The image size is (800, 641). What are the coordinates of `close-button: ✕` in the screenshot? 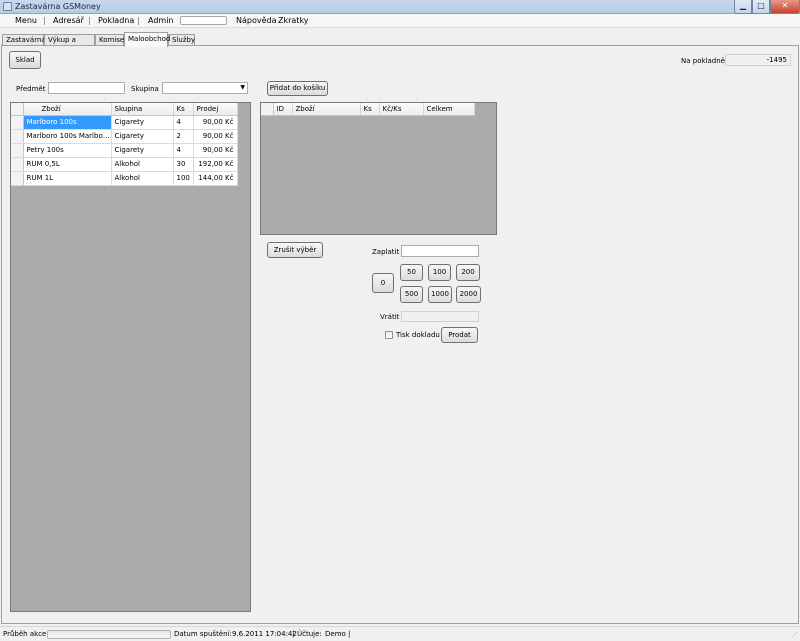 It's located at (785, 7).